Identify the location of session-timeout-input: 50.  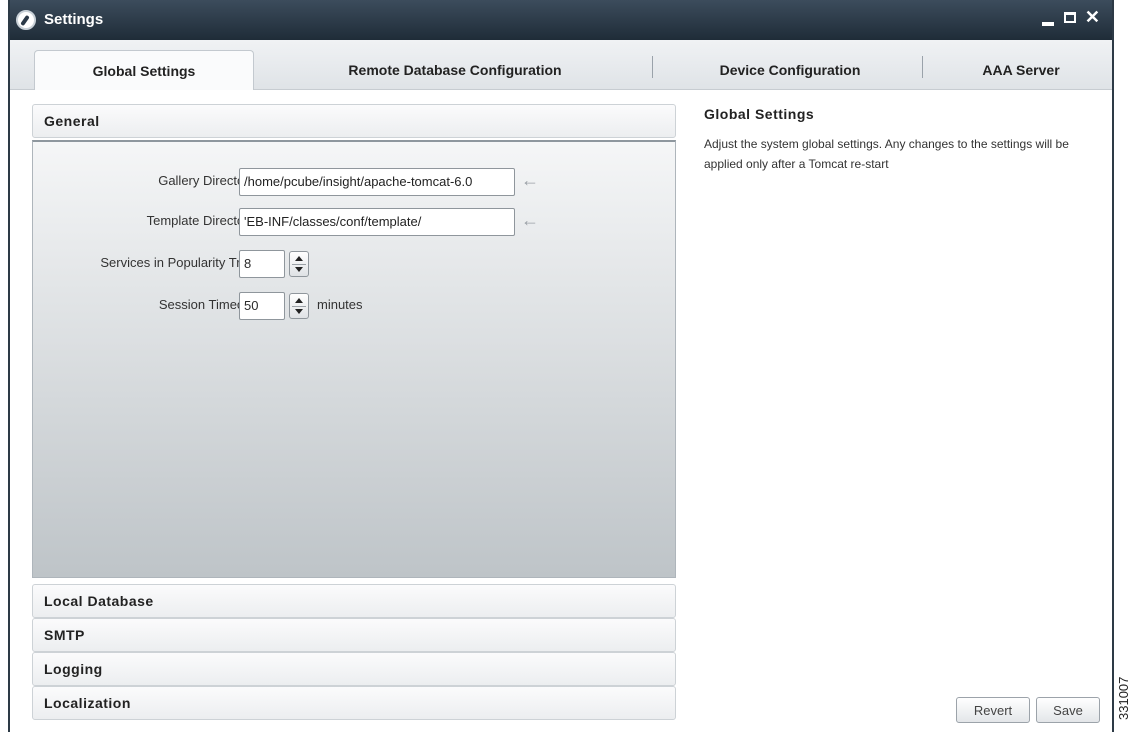
(262, 306).